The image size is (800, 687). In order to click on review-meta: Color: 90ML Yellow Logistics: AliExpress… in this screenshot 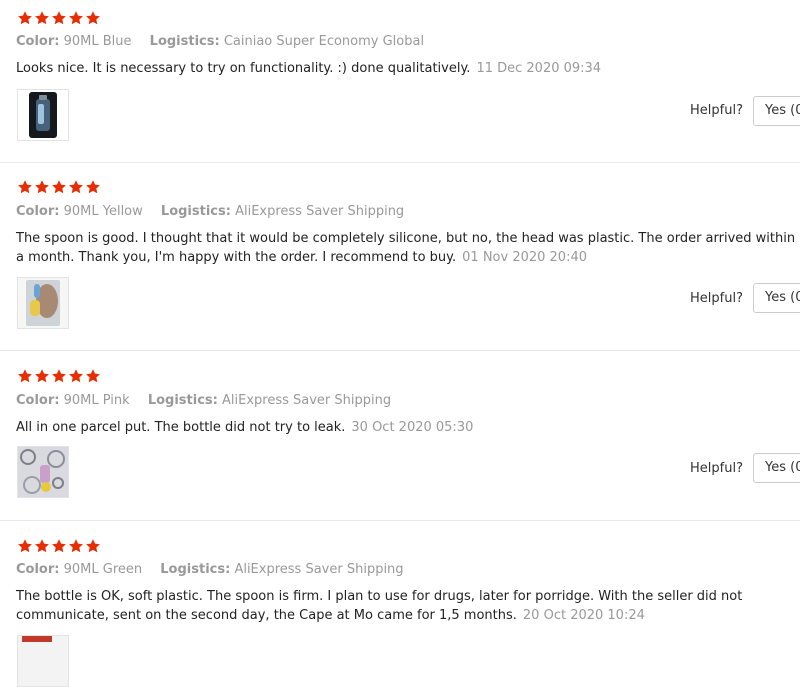, I will do `click(217, 211)`.